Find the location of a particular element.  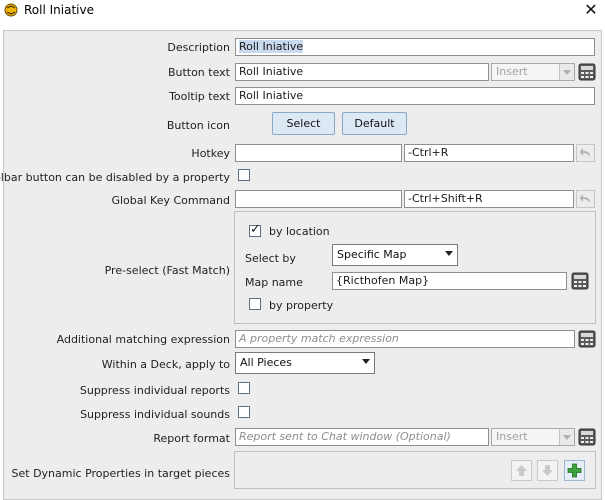

report-format-field: Report sent to Chat window (Optional) is located at coordinates (362, 437).